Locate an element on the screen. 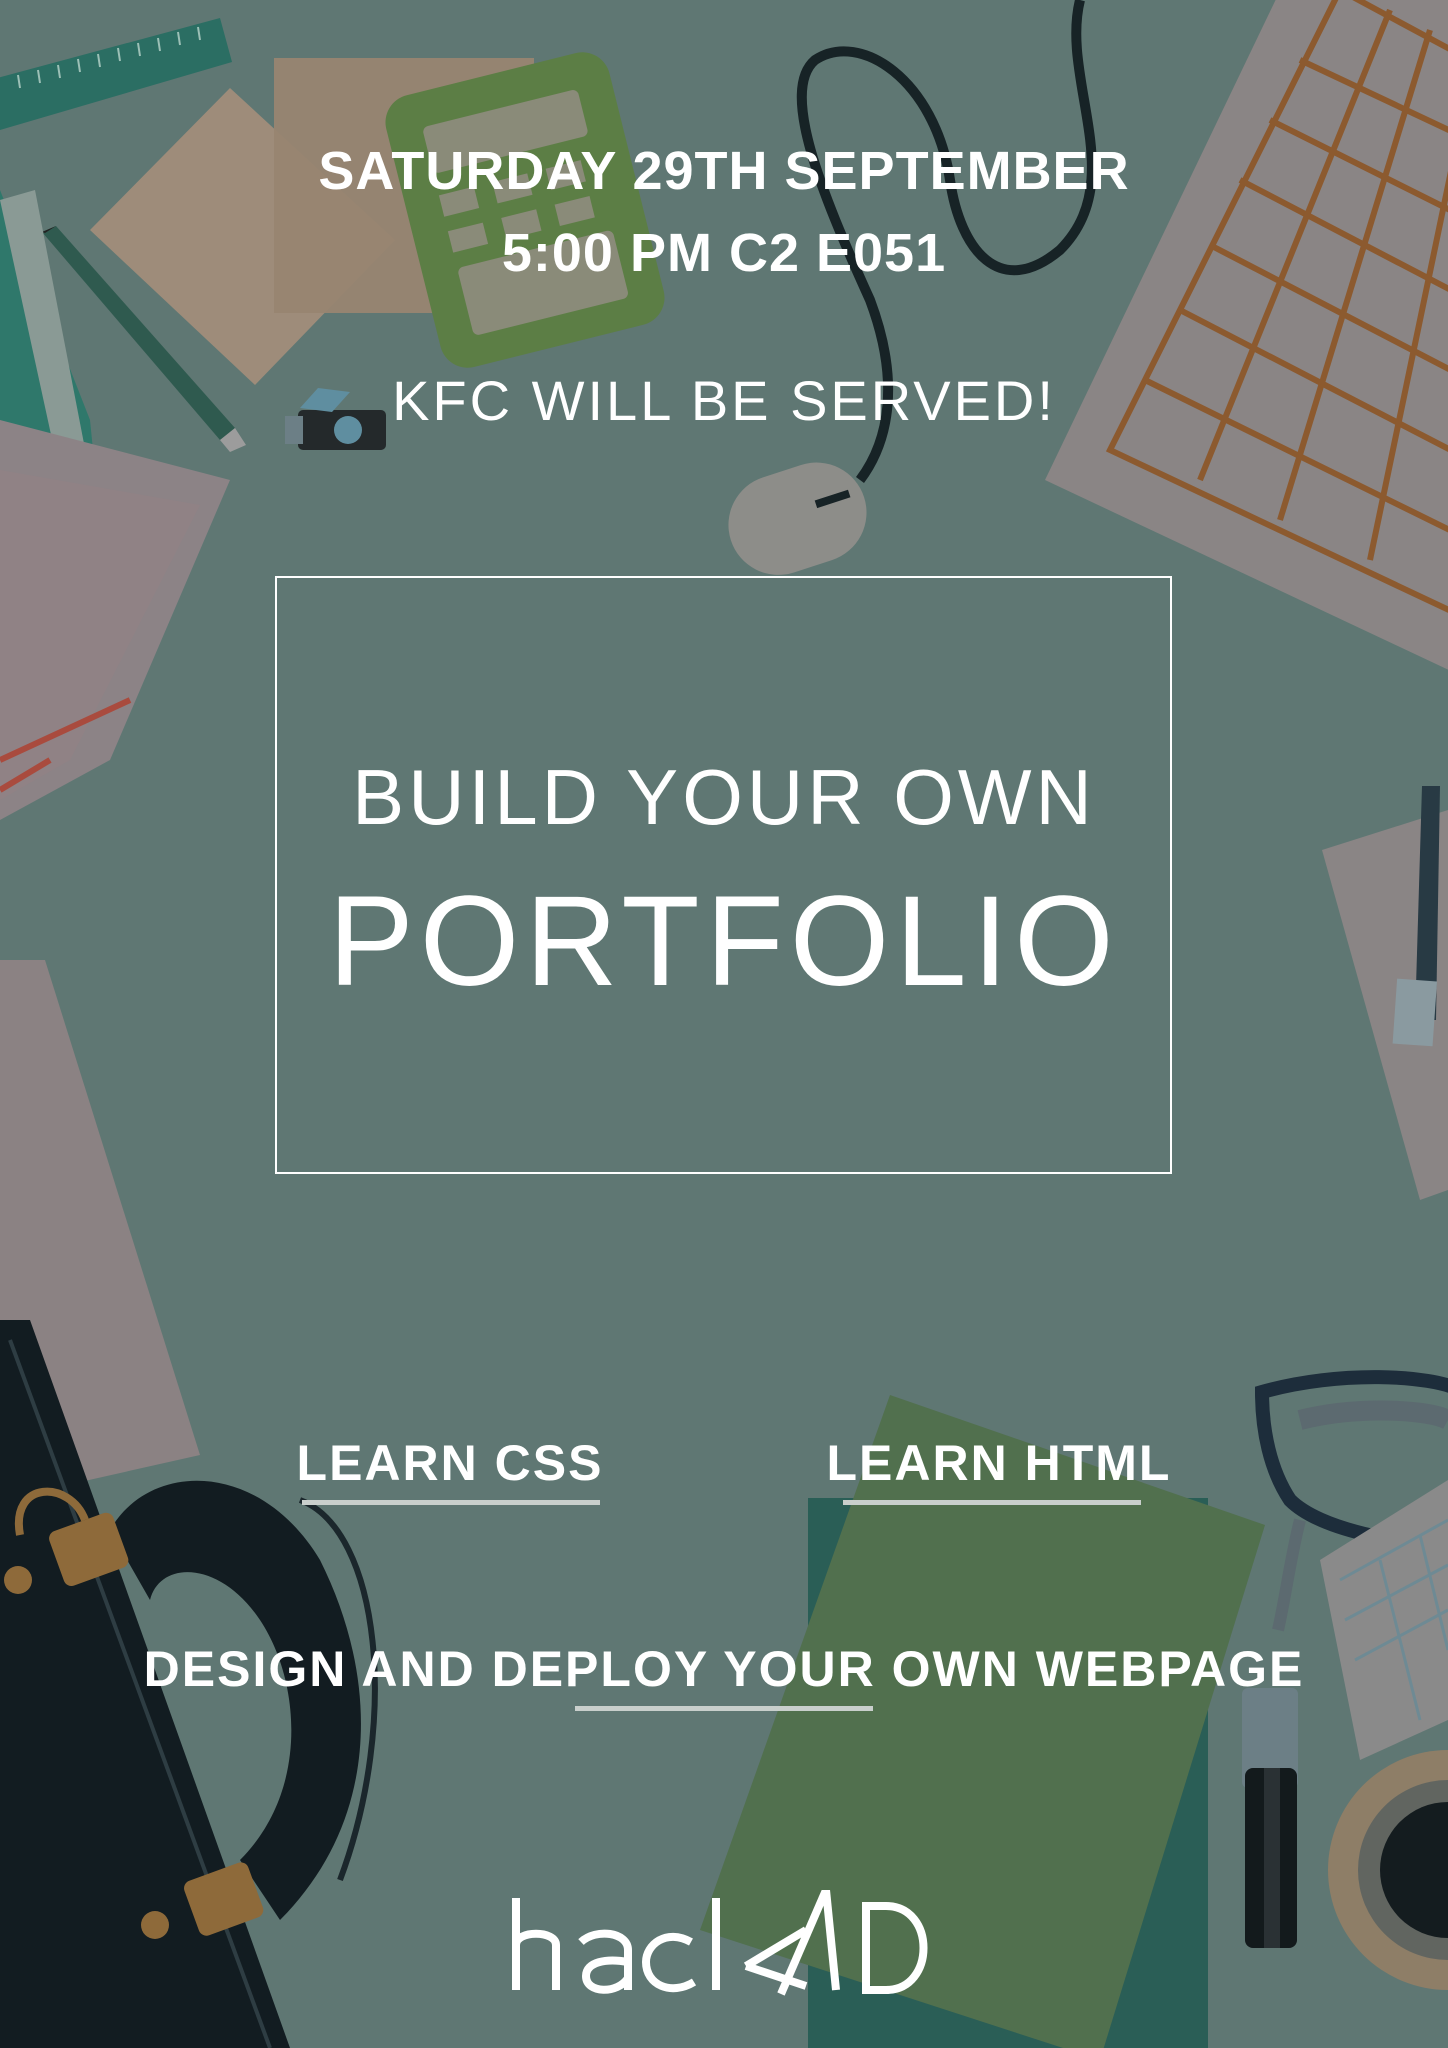 The image size is (1448, 2048). topic-learn-html: LEARN HTML is located at coordinates (999, 1463).